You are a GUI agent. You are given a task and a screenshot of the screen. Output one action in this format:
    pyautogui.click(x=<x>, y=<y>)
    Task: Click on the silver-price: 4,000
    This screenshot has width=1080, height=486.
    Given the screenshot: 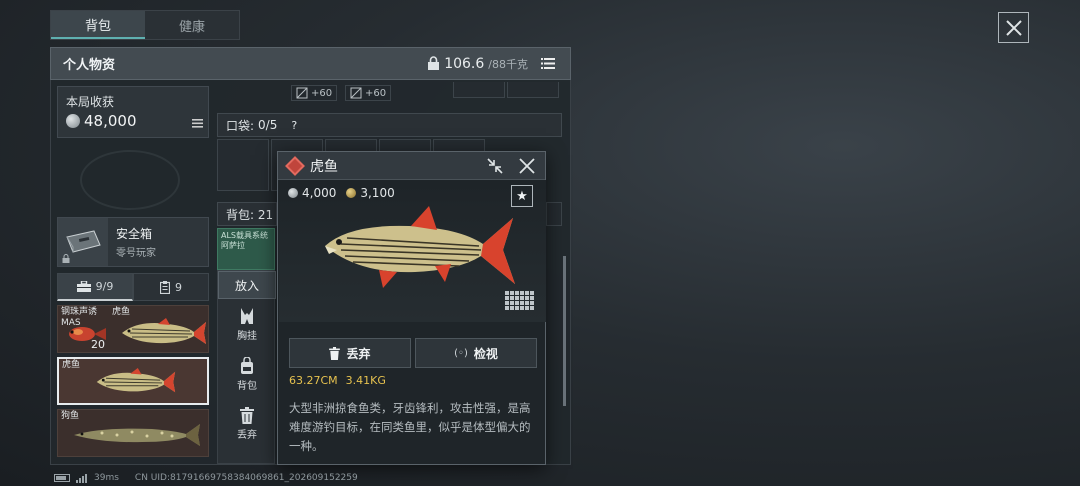 What is the action you would take?
    pyautogui.click(x=319, y=193)
    